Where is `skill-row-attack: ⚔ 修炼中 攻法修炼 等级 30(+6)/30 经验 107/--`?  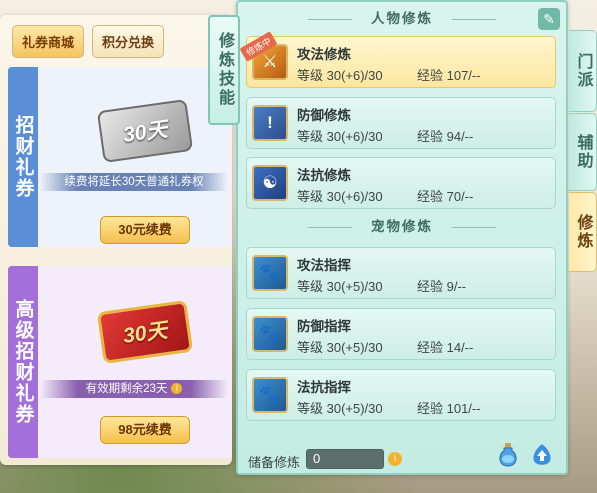 skill-row-attack: ⚔ 修炼中 攻法修炼 等级 30(+6)/30 经验 107/-- is located at coordinates (397, 59).